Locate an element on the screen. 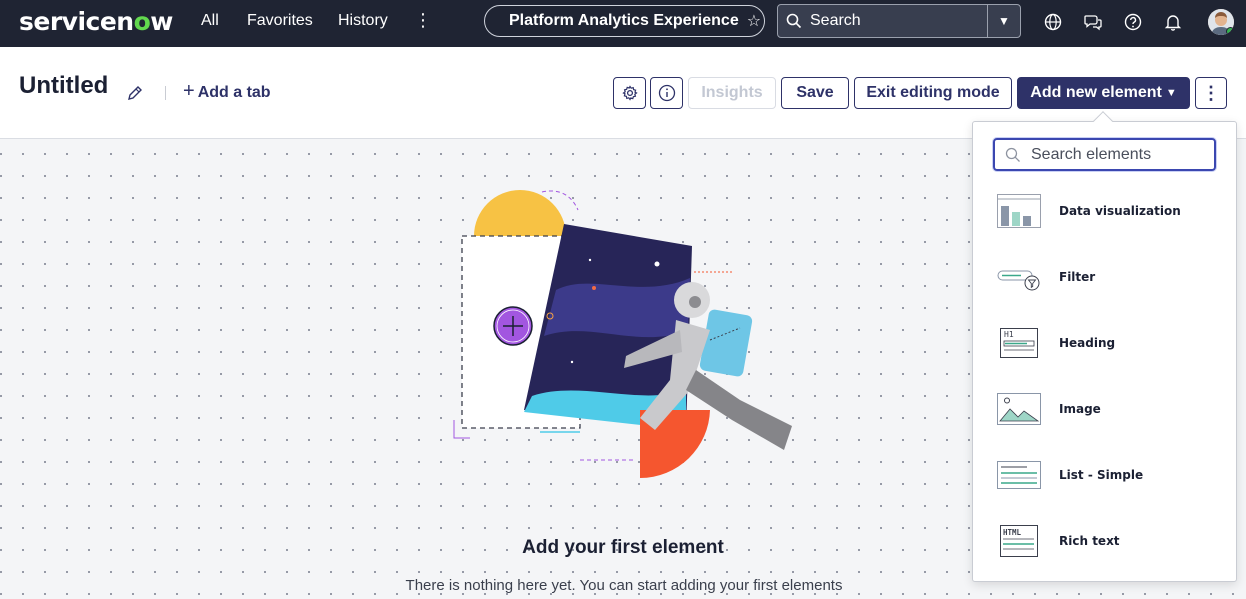 This screenshot has width=1246, height=599. element-item-filter: Filter is located at coordinates (1104, 277).